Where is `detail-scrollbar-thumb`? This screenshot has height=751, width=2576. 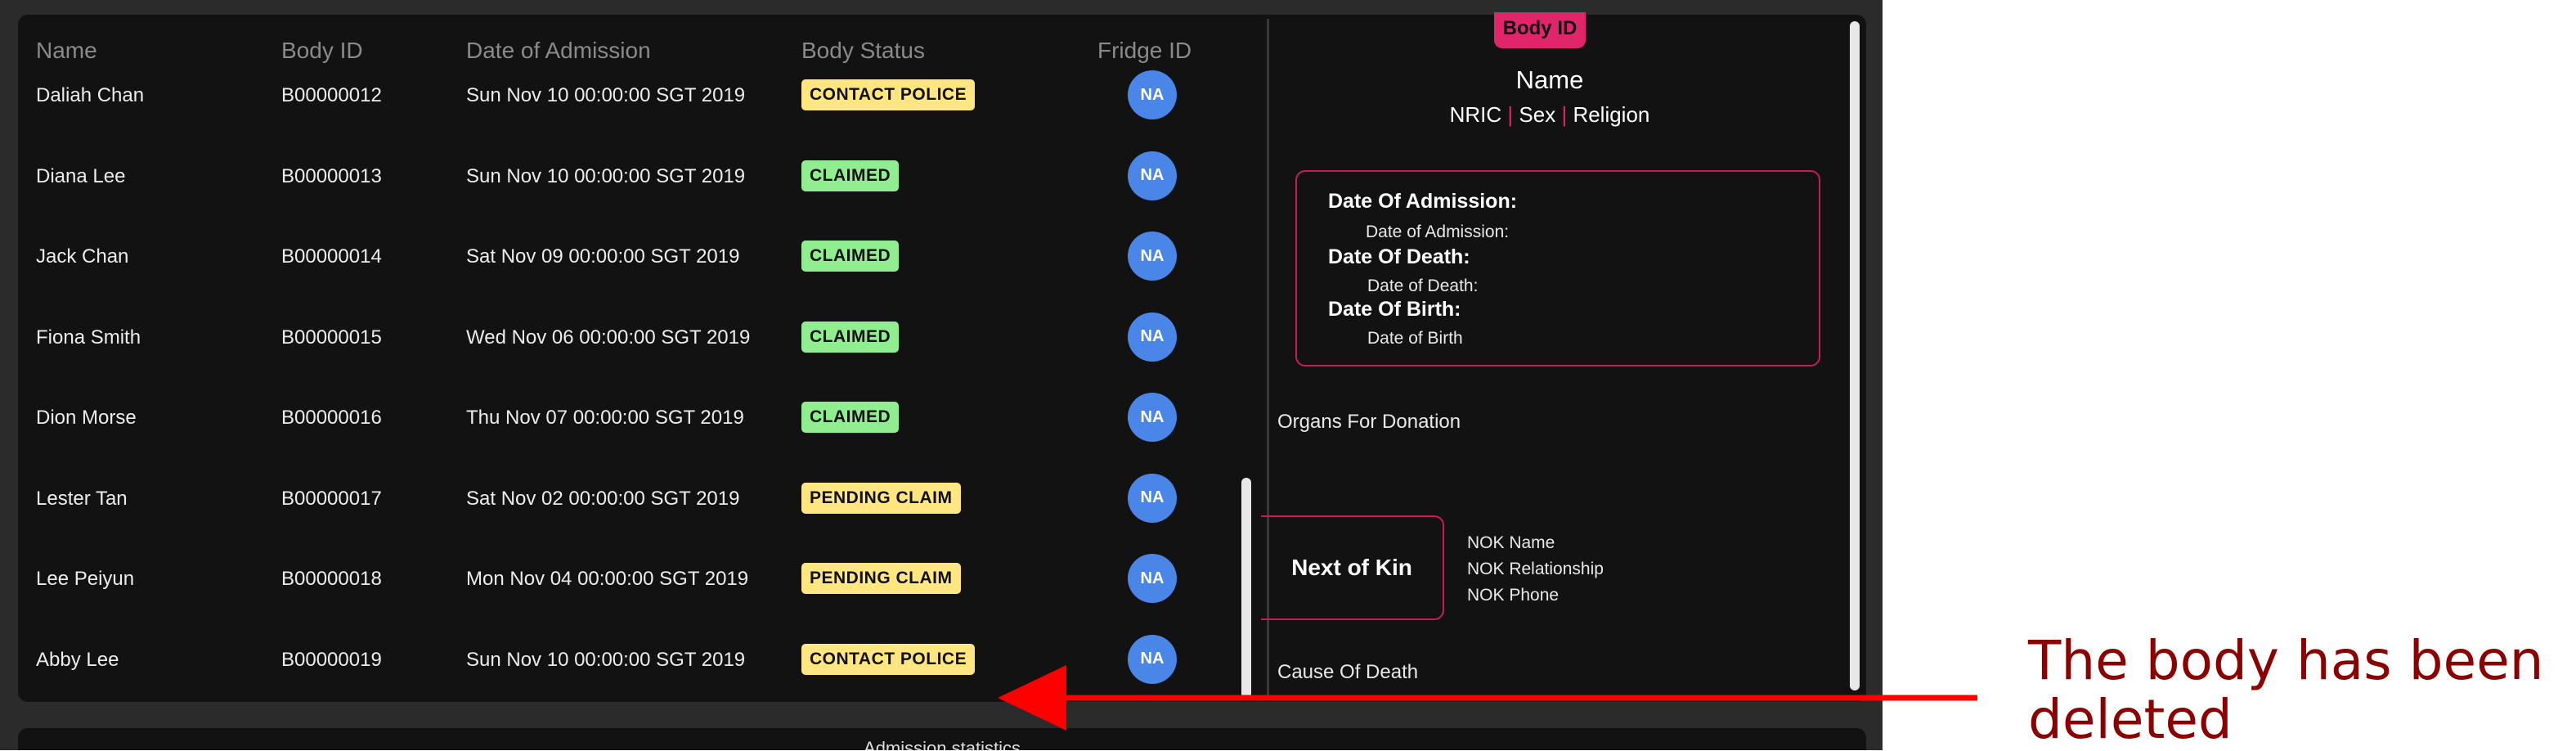
detail-scrollbar-thumb is located at coordinates (1855, 356).